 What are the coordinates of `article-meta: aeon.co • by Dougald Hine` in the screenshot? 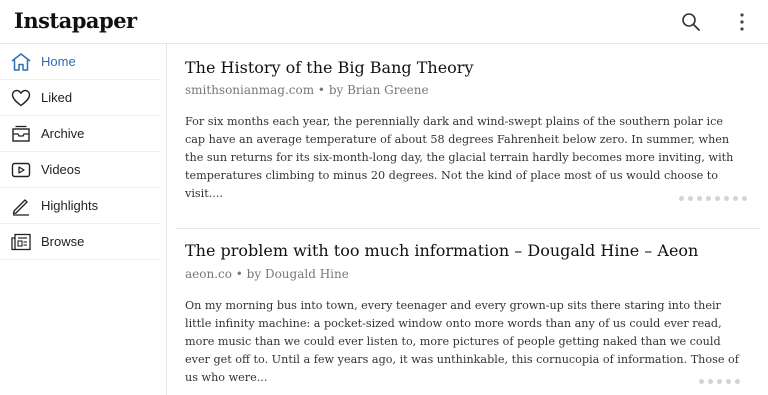 It's located at (267, 274).